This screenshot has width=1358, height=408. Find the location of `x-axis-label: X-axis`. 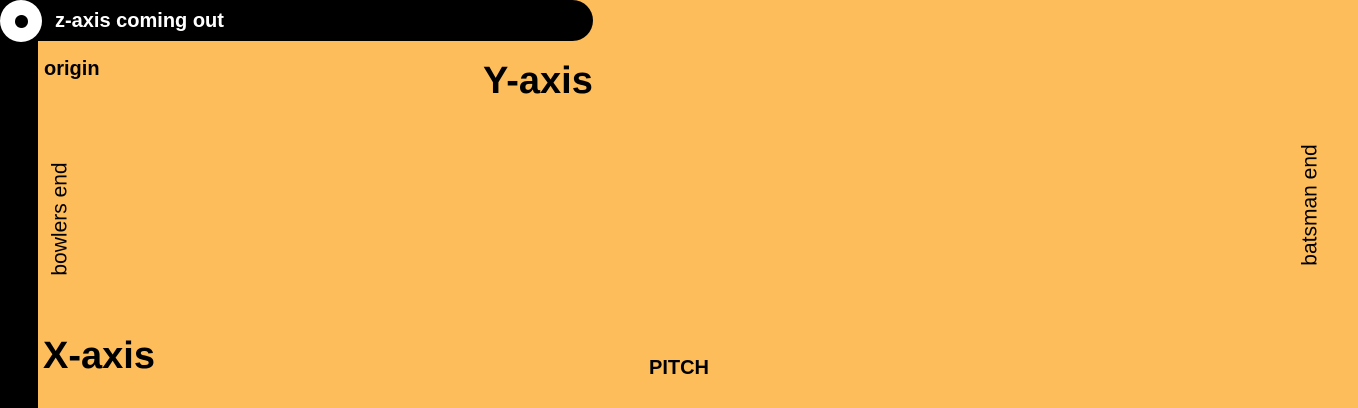

x-axis-label: X-axis is located at coordinates (99, 356).